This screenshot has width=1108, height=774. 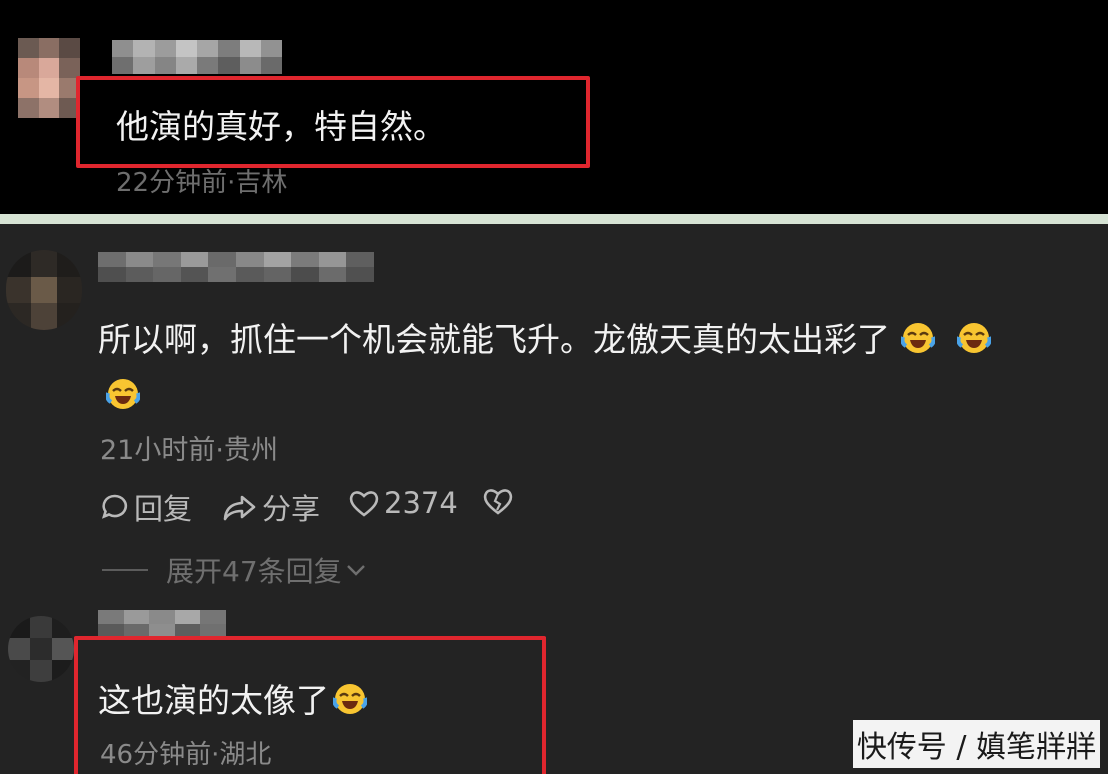 I want to click on reply-button: 回复, so click(x=146, y=507).